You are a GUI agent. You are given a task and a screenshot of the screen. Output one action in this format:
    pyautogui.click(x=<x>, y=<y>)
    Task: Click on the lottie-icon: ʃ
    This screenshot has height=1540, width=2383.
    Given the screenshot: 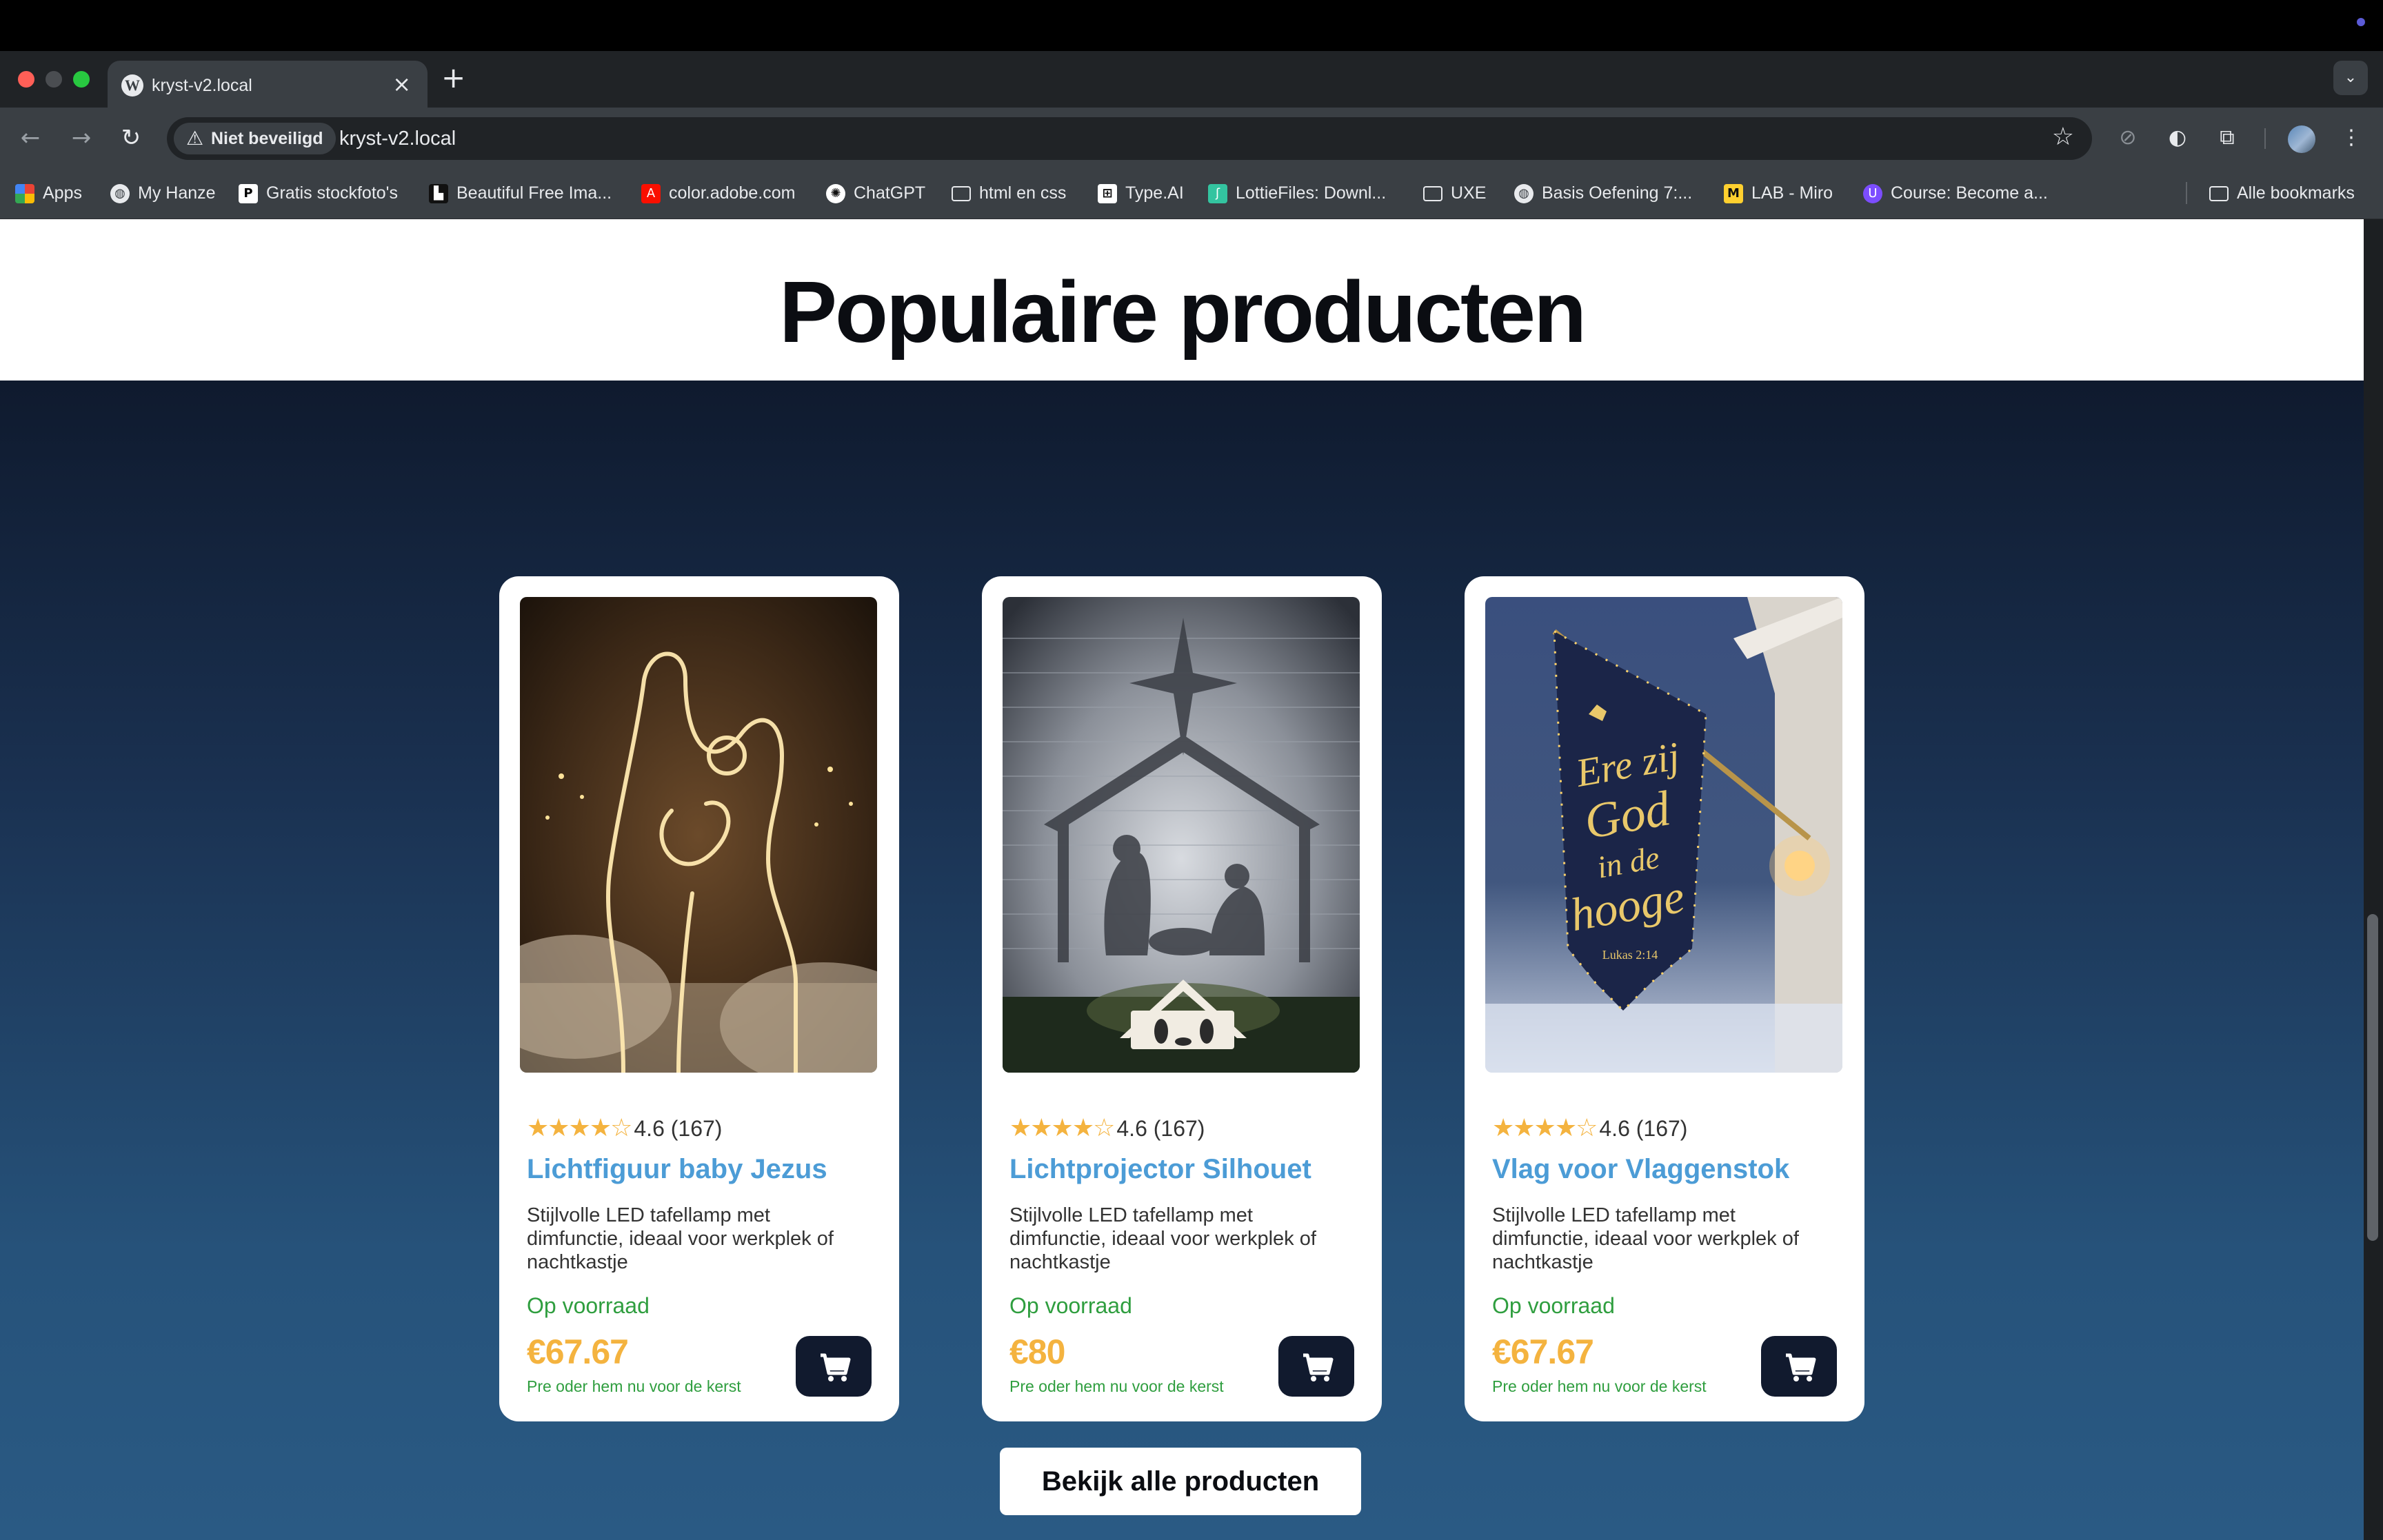 What is the action you would take?
    pyautogui.click(x=1217, y=194)
    